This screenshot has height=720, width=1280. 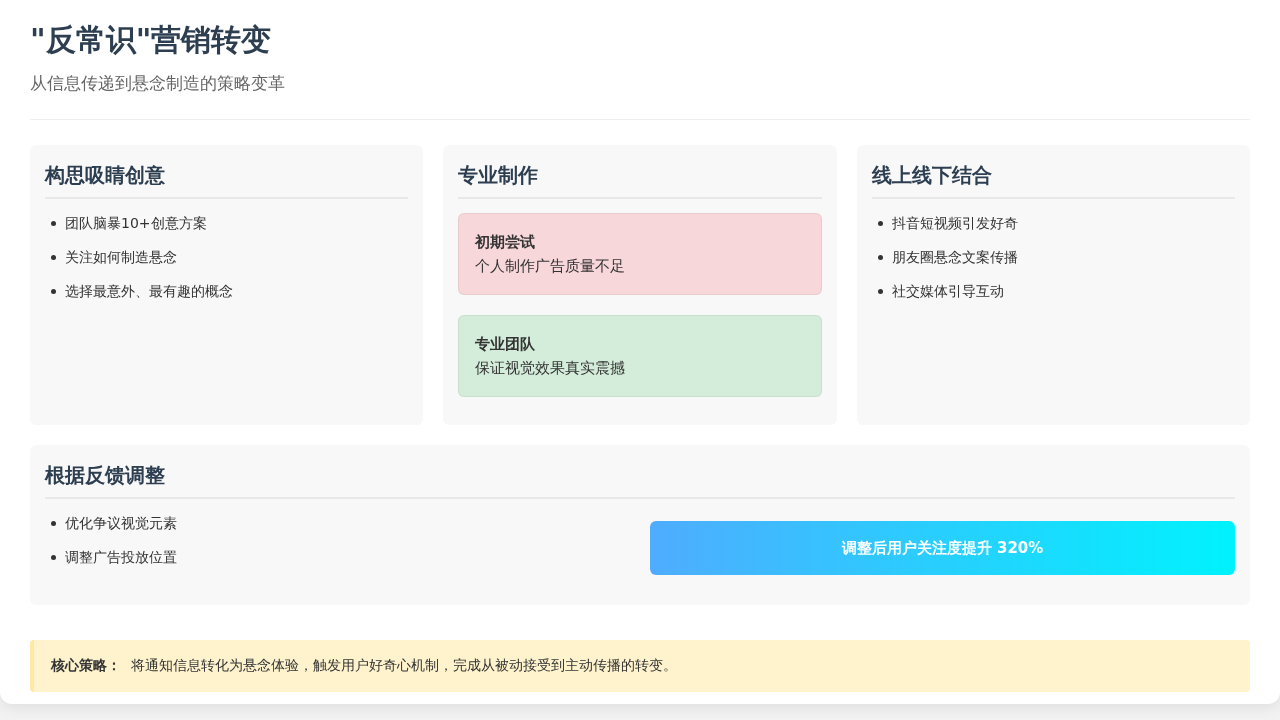 What do you see at coordinates (942, 548) in the screenshot?
I see `result-banner: 调整后用户关注度提升 320%` at bounding box center [942, 548].